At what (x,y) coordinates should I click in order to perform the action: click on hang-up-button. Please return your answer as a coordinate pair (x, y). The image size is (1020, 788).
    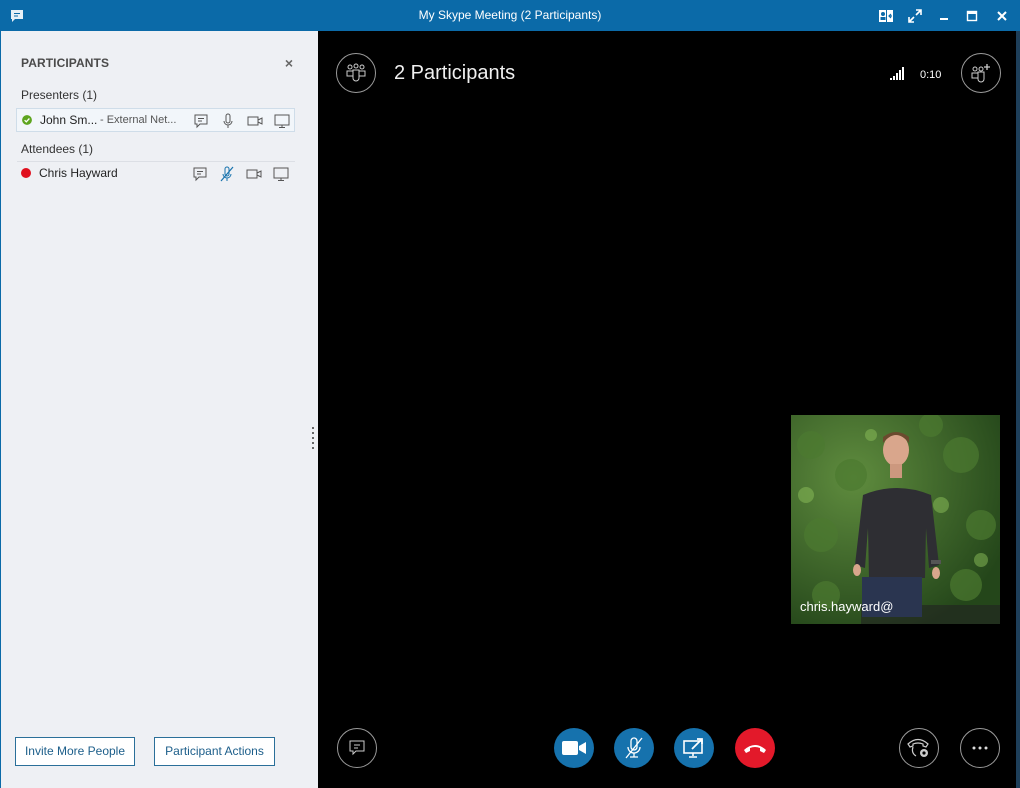
    Looking at the image, I should click on (755, 748).